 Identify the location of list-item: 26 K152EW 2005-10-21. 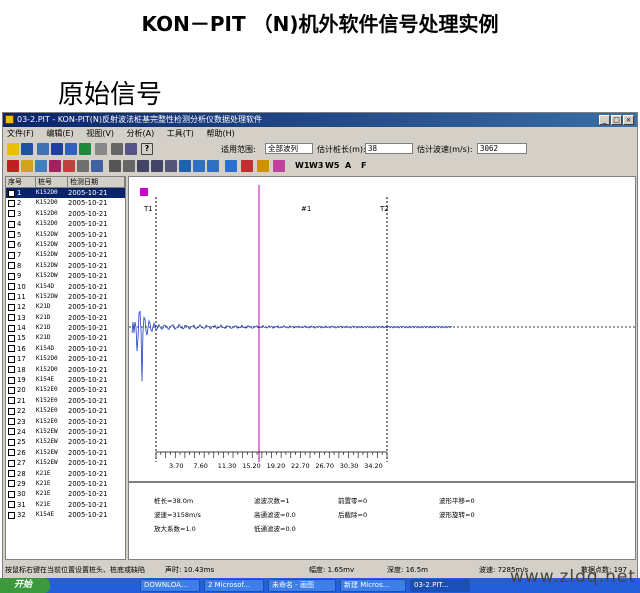
(65, 453).